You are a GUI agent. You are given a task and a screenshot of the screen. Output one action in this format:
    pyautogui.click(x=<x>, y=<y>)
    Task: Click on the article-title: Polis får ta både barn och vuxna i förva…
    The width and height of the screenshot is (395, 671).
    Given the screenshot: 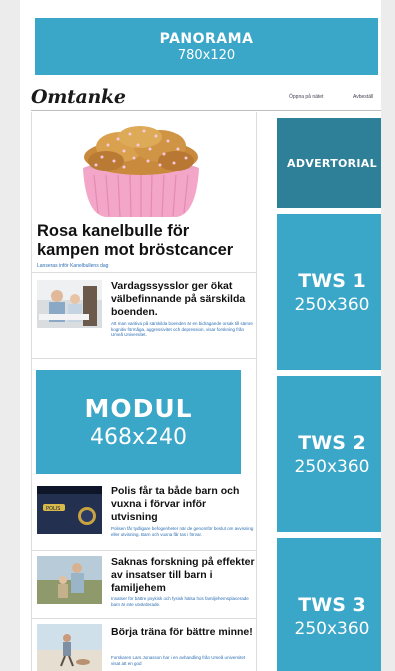 What is the action you would take?
    pyautogui.click(x=183, y=504)
    